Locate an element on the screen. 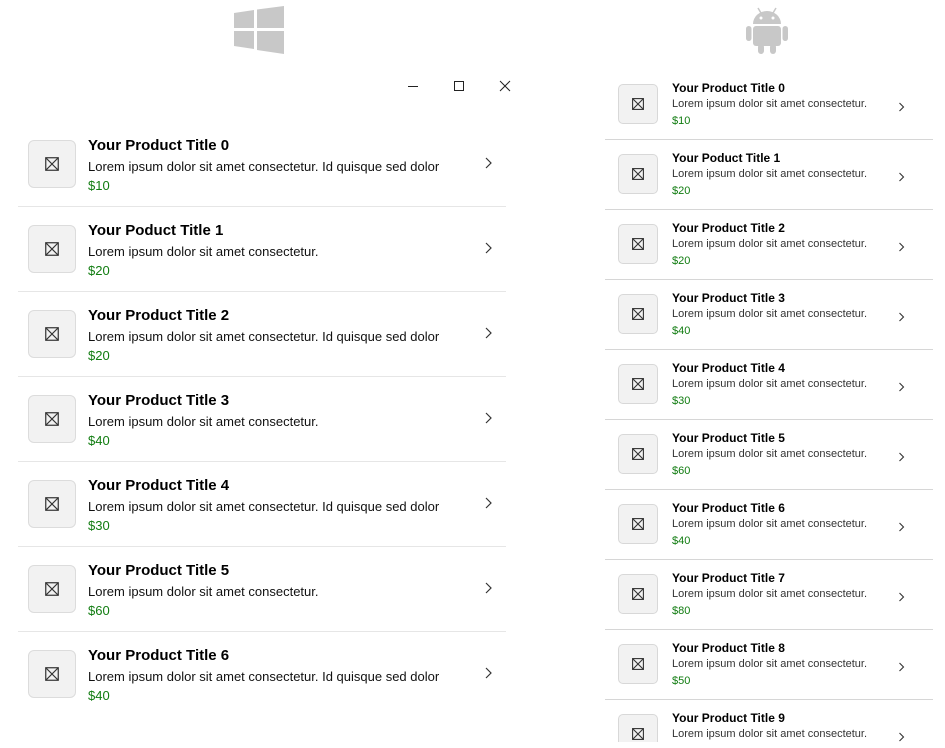  android-logo-icon is located at coordinates (767, 30).